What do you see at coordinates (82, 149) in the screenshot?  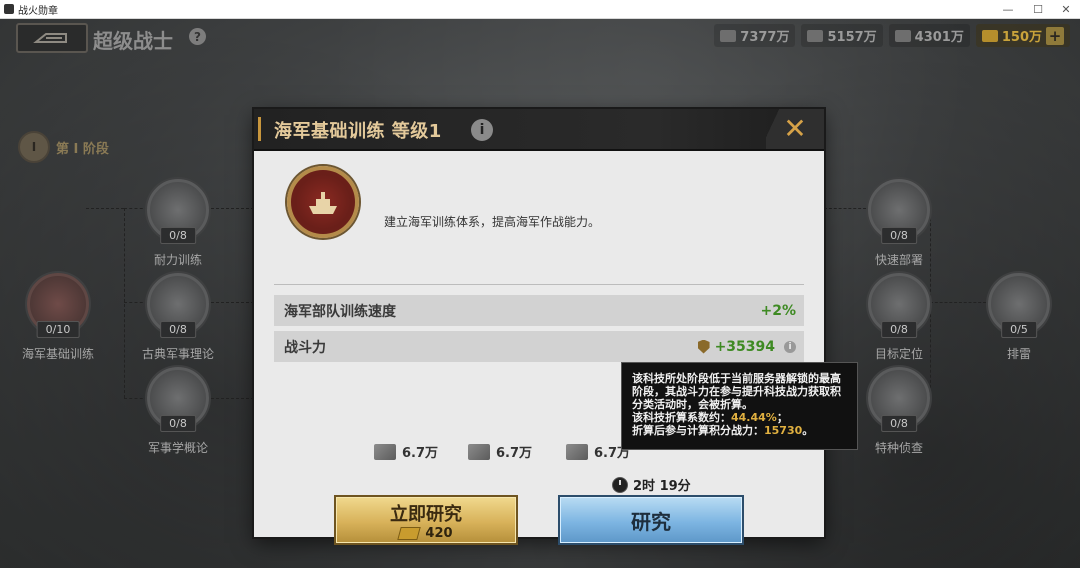 I see `stage-label: 第 I 阶段` at bounding box center [82, 149].